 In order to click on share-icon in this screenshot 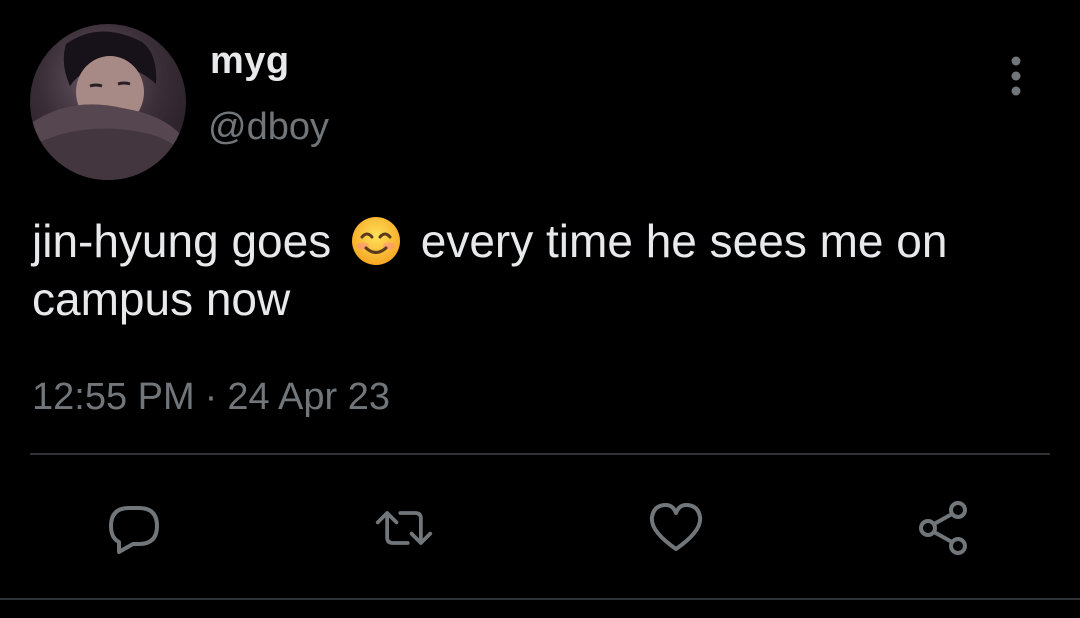, I will do `click(943, 528)`.